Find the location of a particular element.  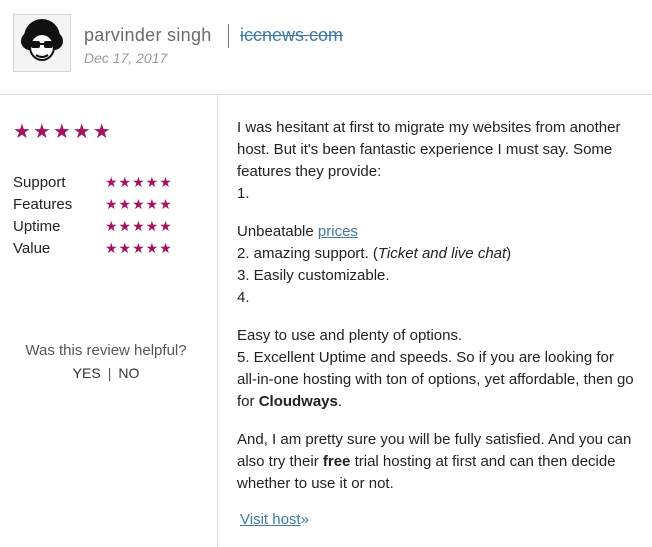

header-divider-line is located at coordinates (326, 94).